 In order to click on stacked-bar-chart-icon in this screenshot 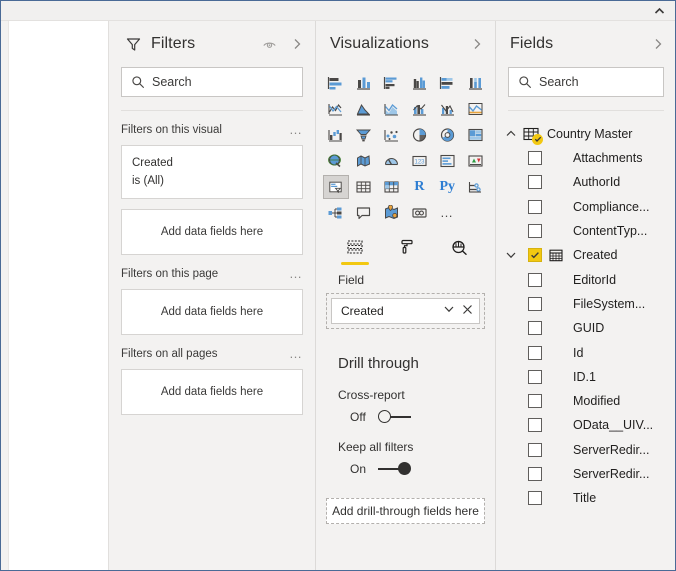, I will do `click(336, 83)`.